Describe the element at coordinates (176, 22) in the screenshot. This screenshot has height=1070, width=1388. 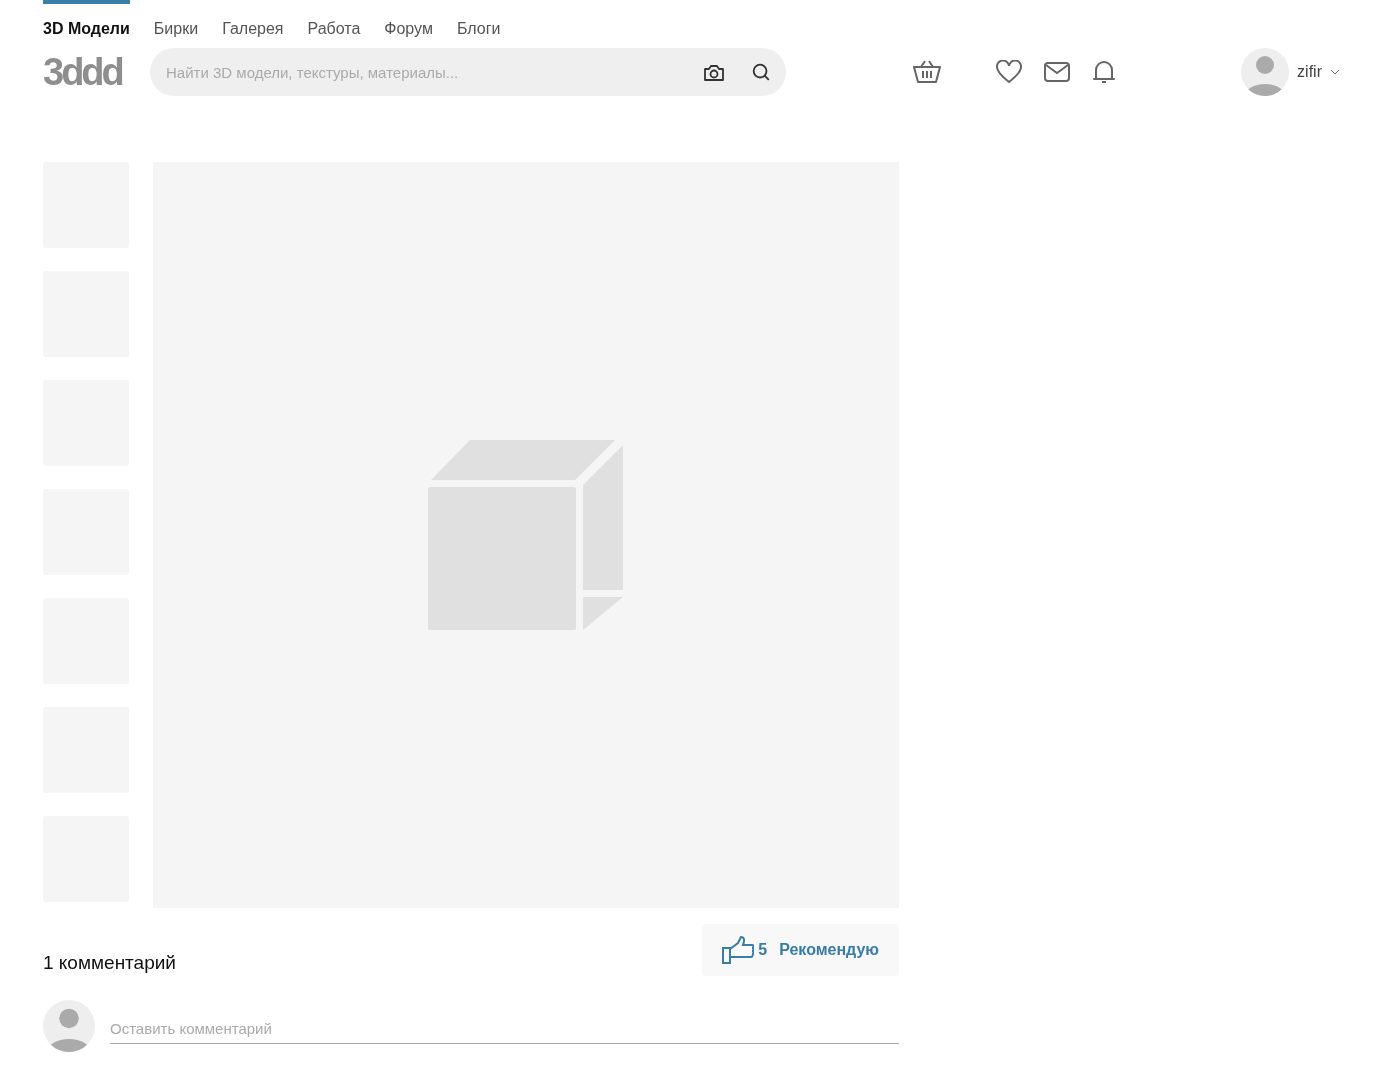
I see `nav-tab: Бирки` at that location.